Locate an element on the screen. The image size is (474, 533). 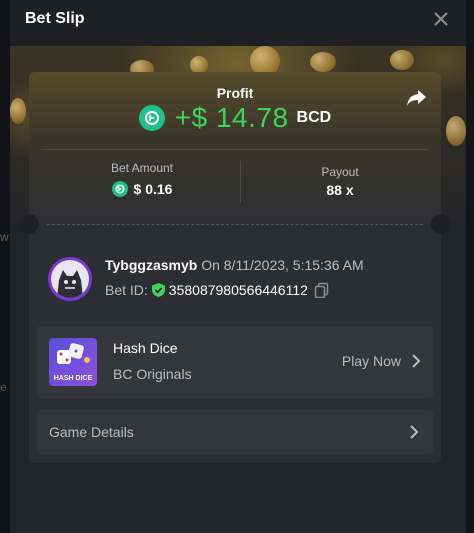
play-now-button: Play Now is located at coordinates (381, 361).